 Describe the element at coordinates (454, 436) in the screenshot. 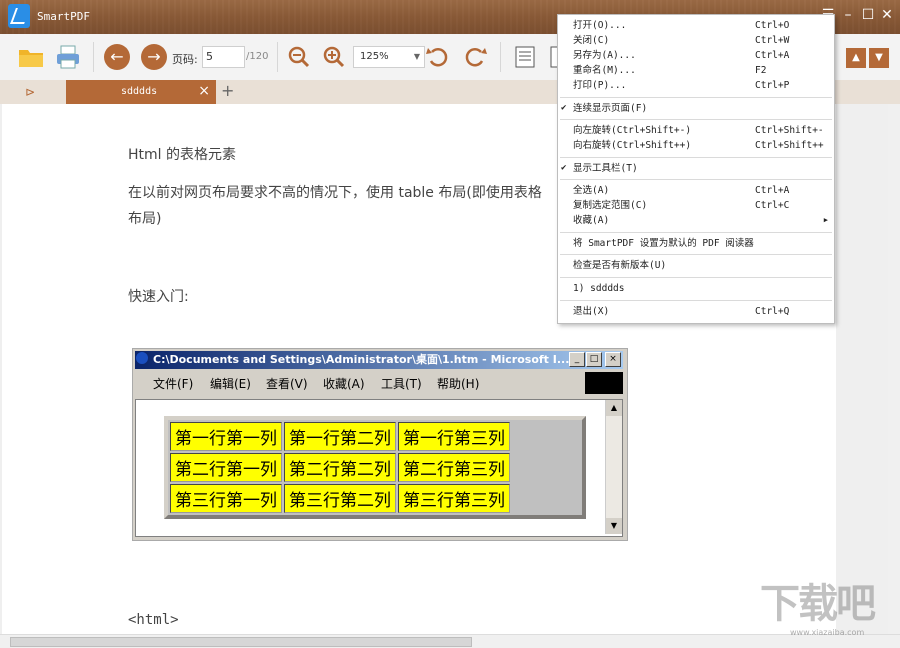

I see `table-cell: 第一行第三列` at that location.